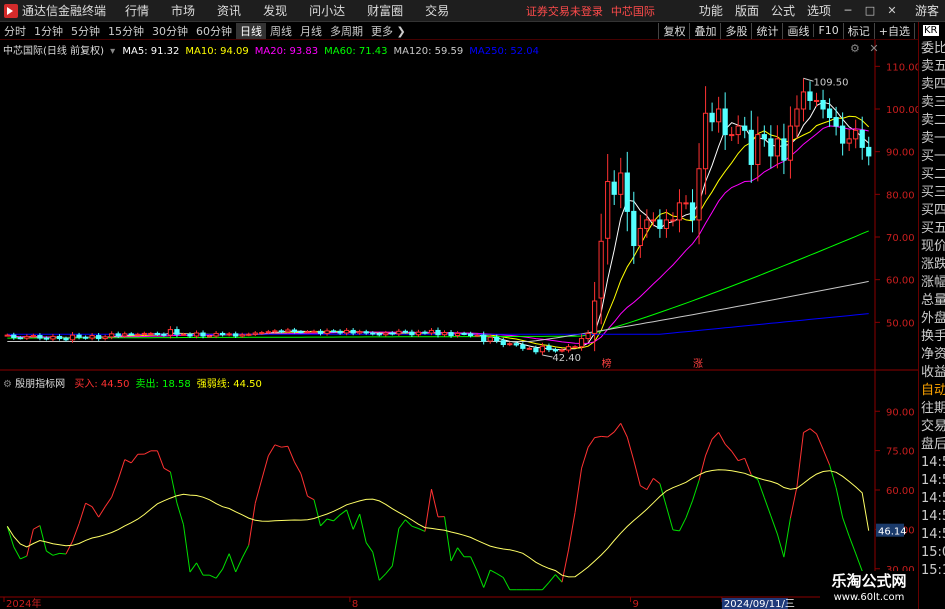  I want to click on menu-market: 市场, so click(183, 10).